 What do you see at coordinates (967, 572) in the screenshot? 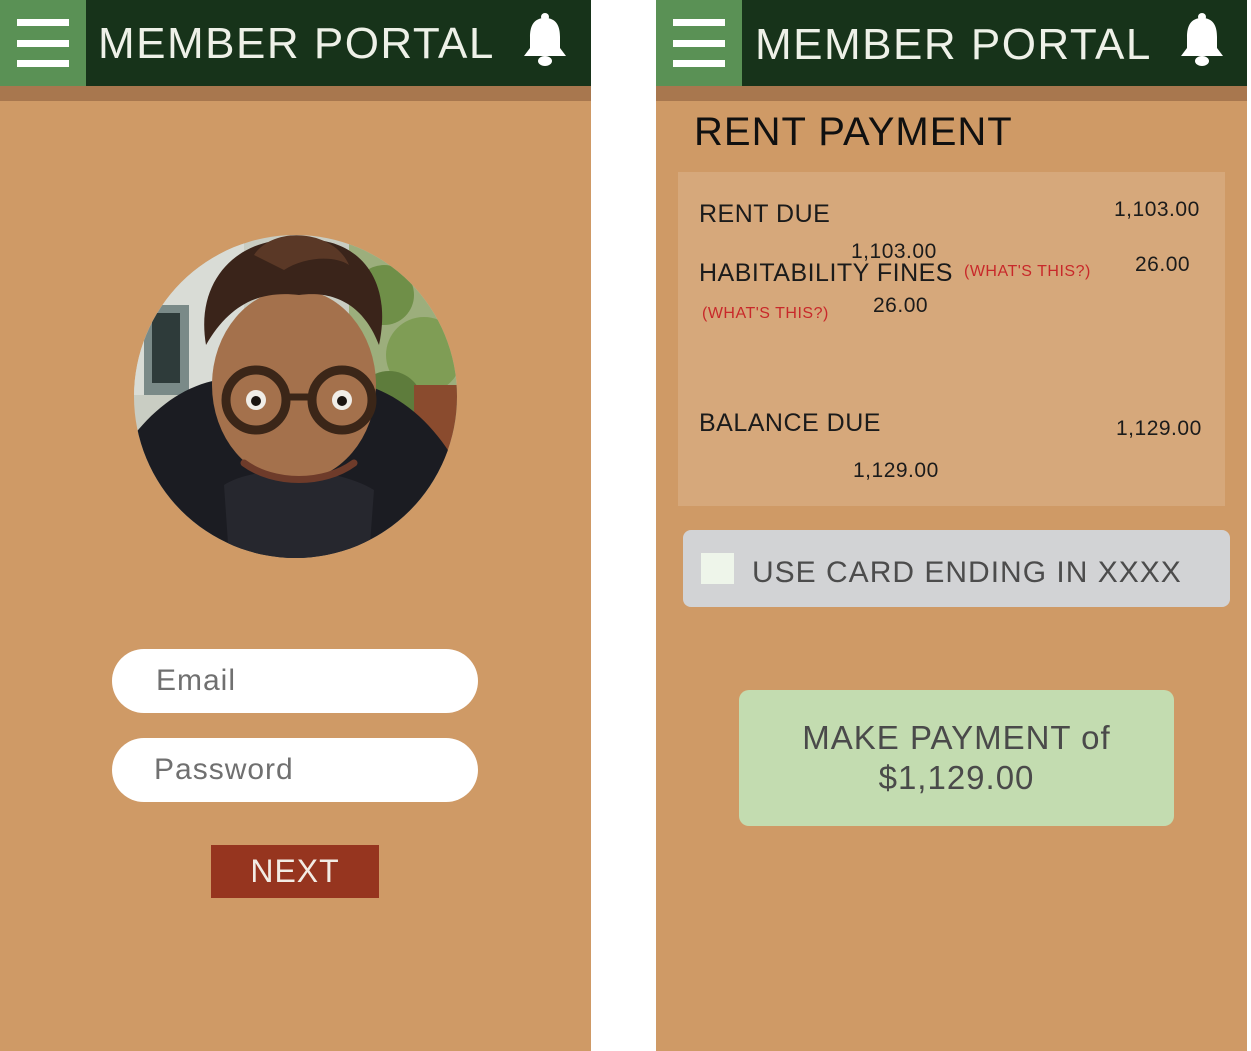
I see `use-card-label: USE CARD ENDING IN XXXX` at bounding box center [967, 572].